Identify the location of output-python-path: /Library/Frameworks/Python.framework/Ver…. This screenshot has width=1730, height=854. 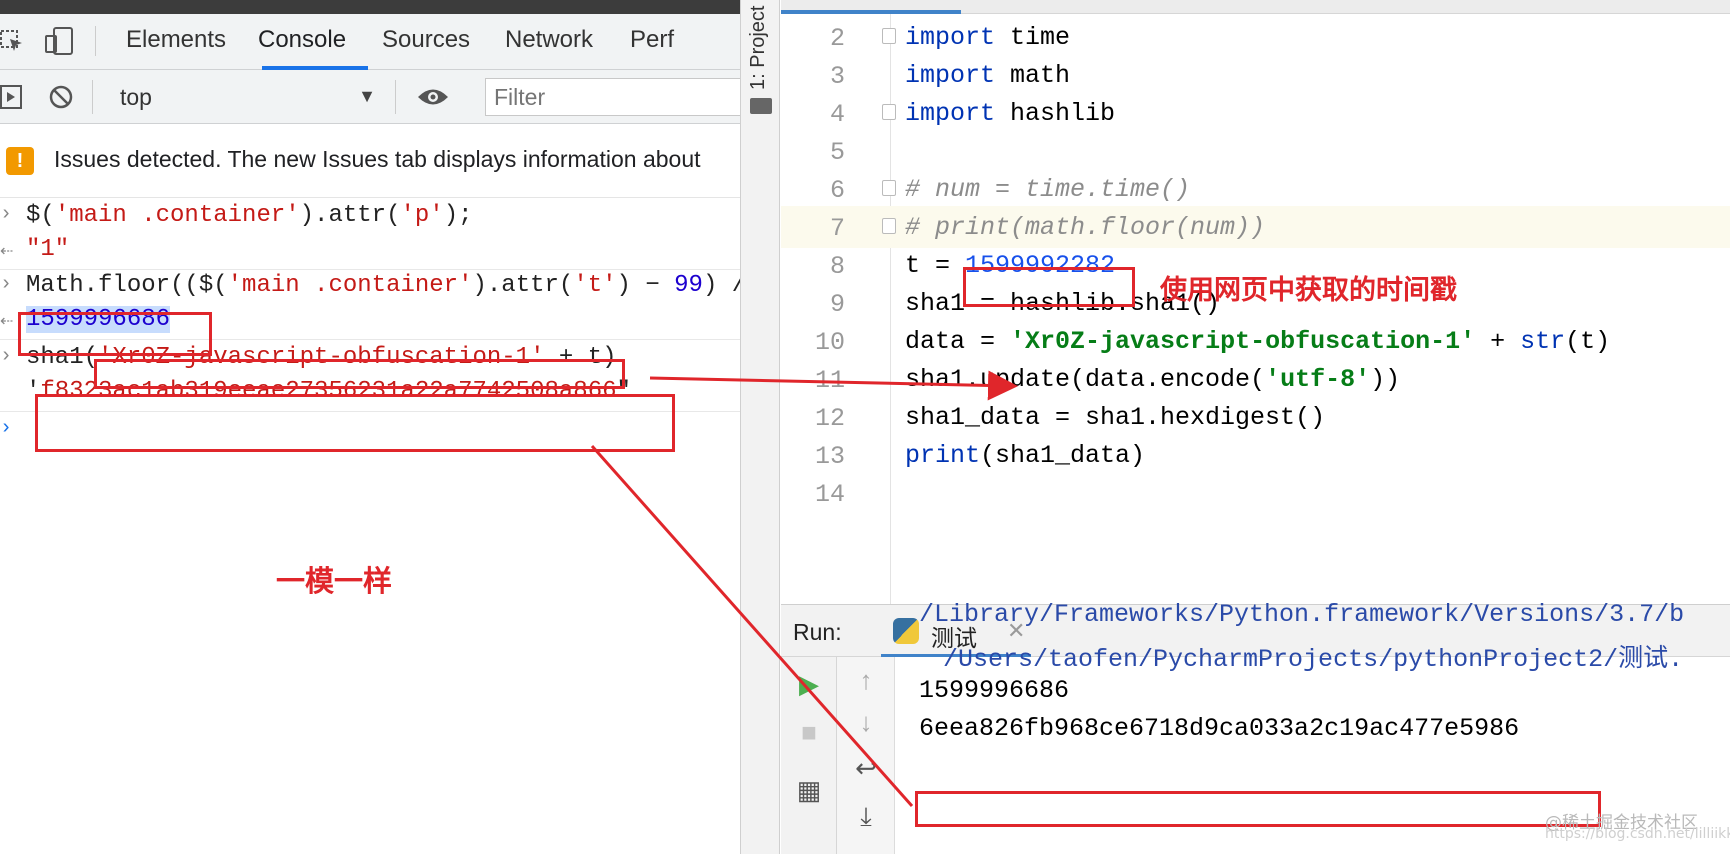
(1302, 614).